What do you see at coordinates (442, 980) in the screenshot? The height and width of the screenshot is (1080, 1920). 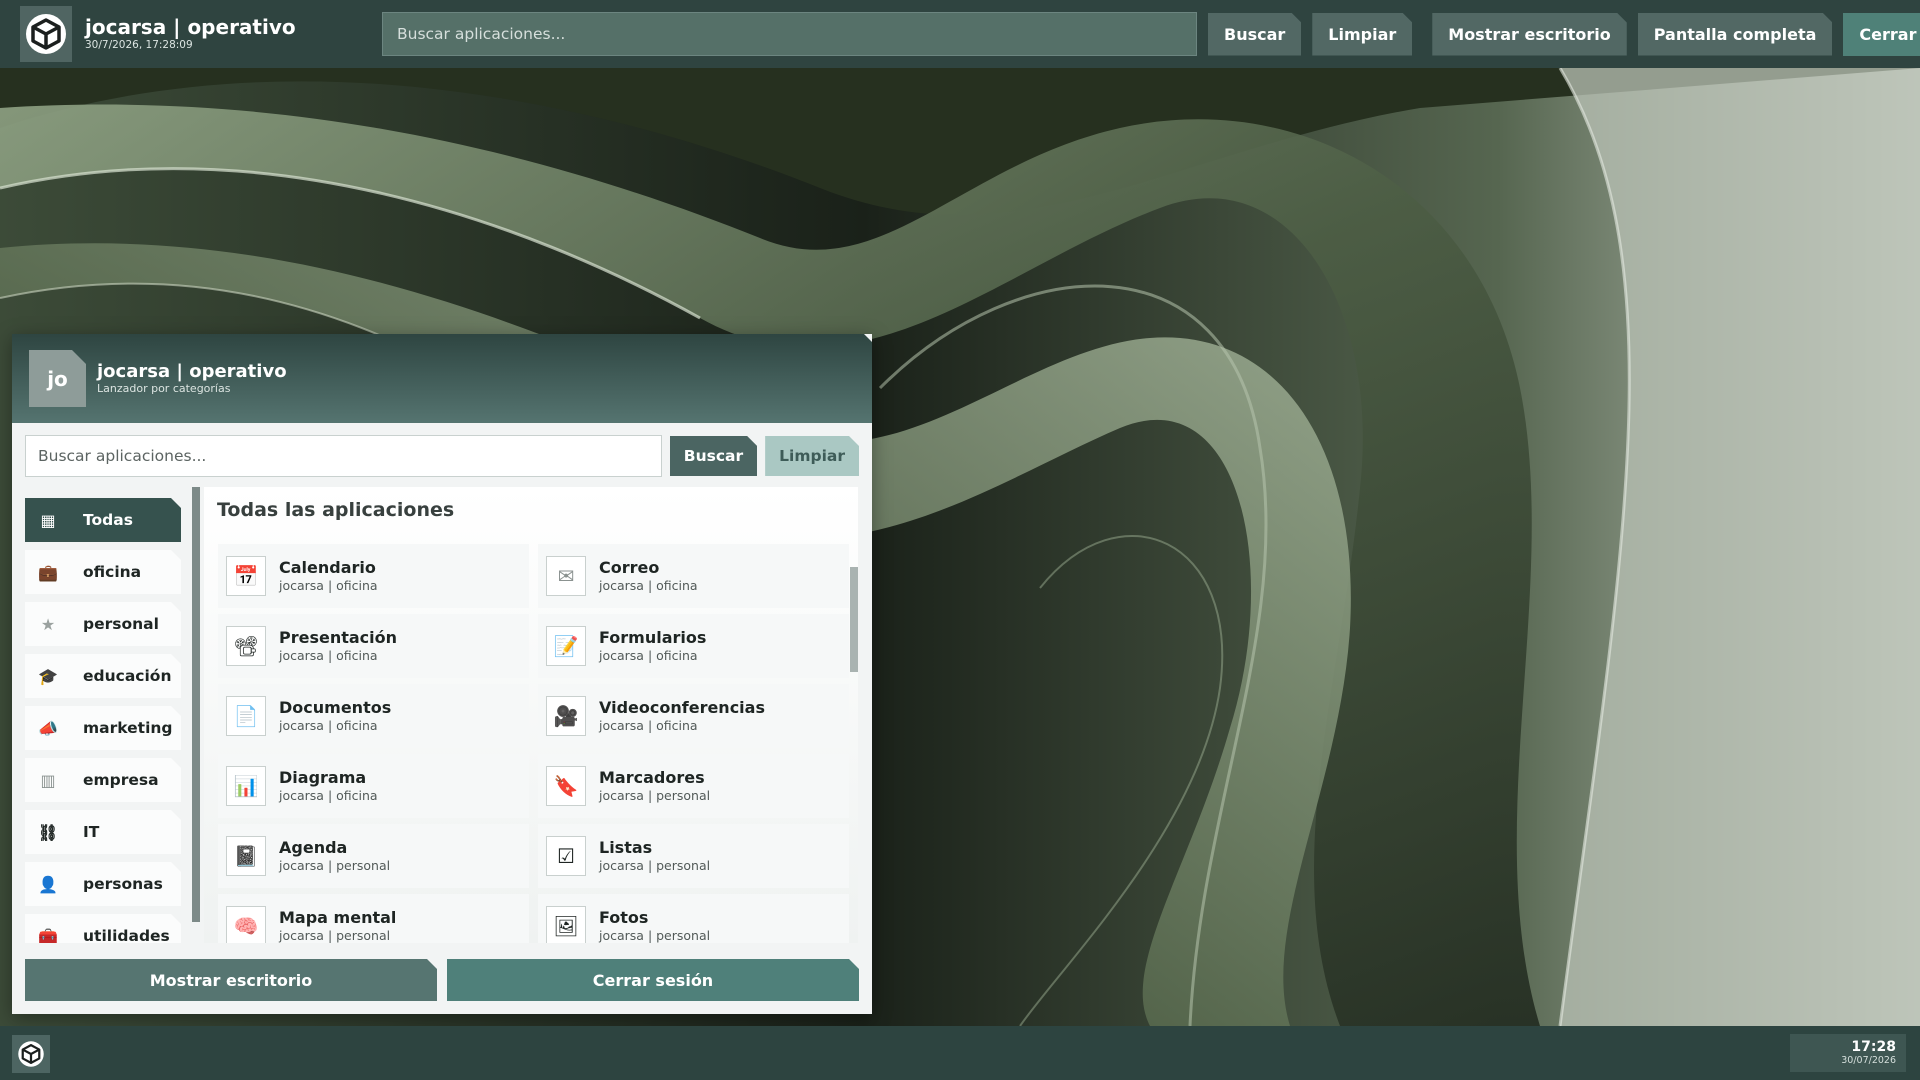 I see `launcher-footer: Mostrar escritorio Cerrar sesión` at bounding box center [442, 980].